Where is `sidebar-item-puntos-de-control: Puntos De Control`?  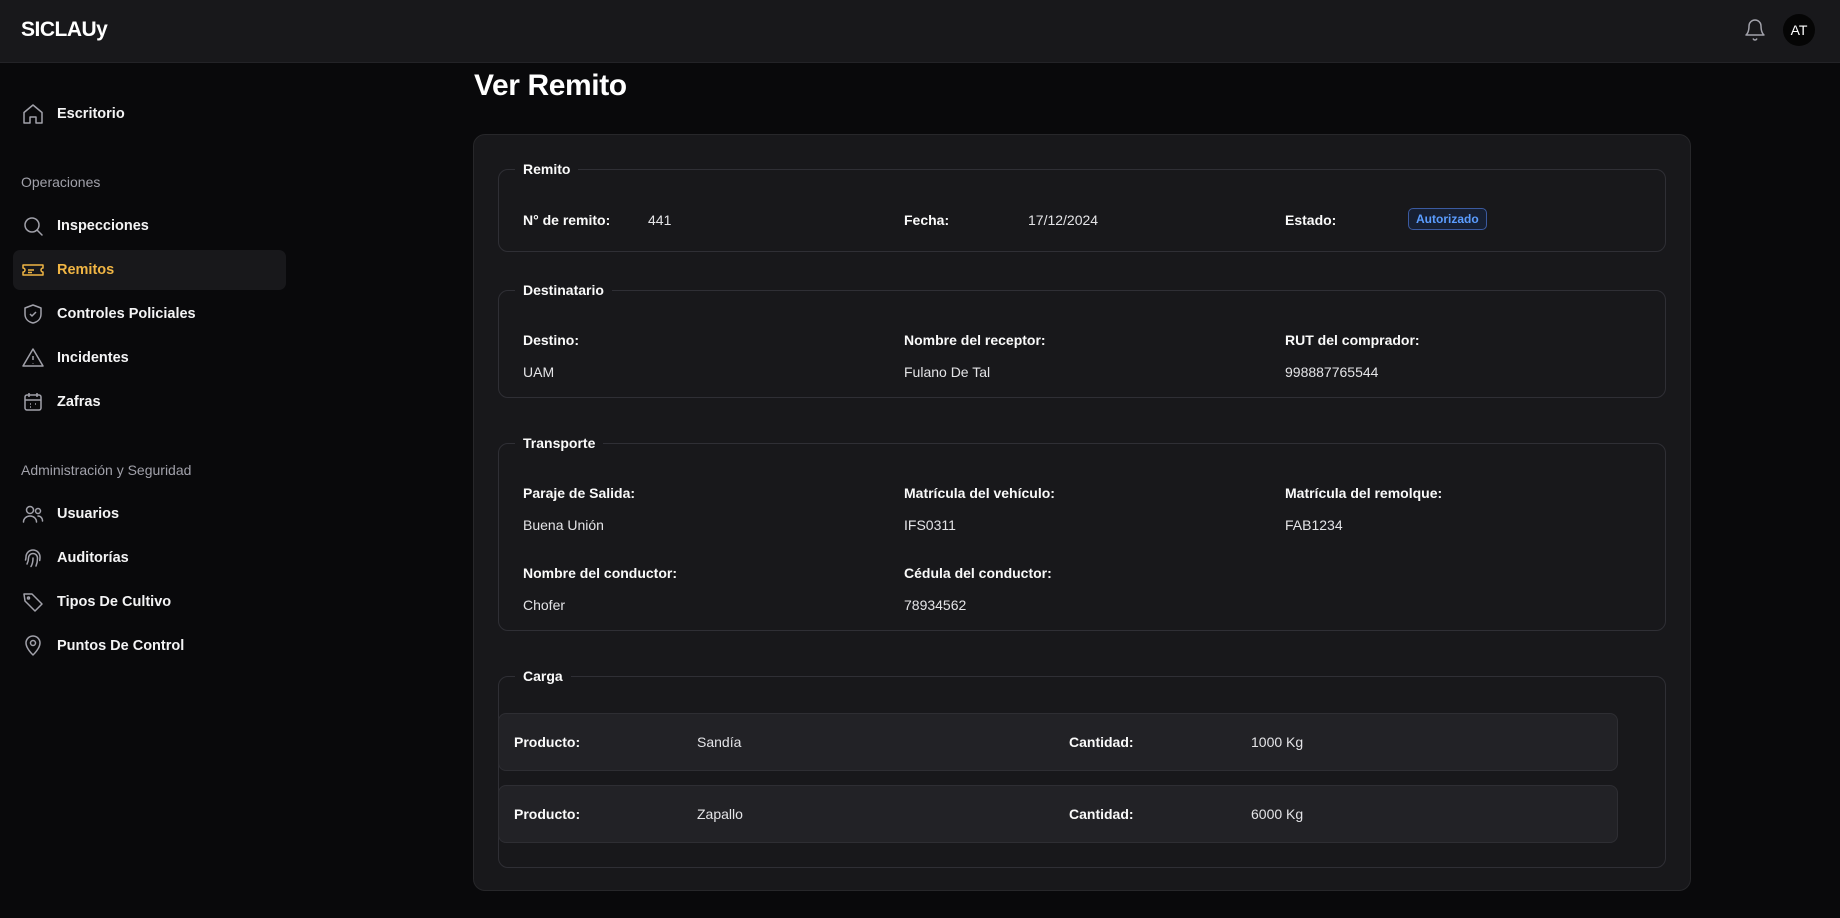 sidebar-item-puntos-de-control: Puntos De Control is located at coordinates (149, 646).